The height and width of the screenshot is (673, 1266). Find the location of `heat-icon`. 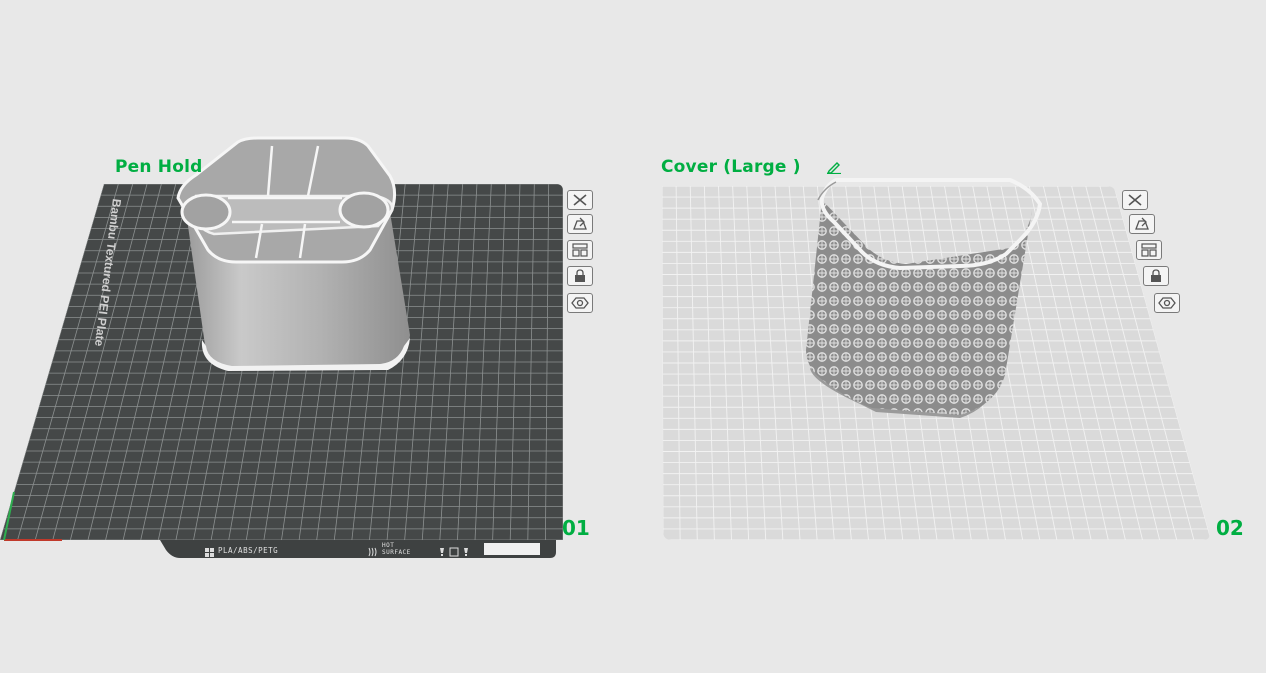

heat-icon is located at coordinates (372, 550).